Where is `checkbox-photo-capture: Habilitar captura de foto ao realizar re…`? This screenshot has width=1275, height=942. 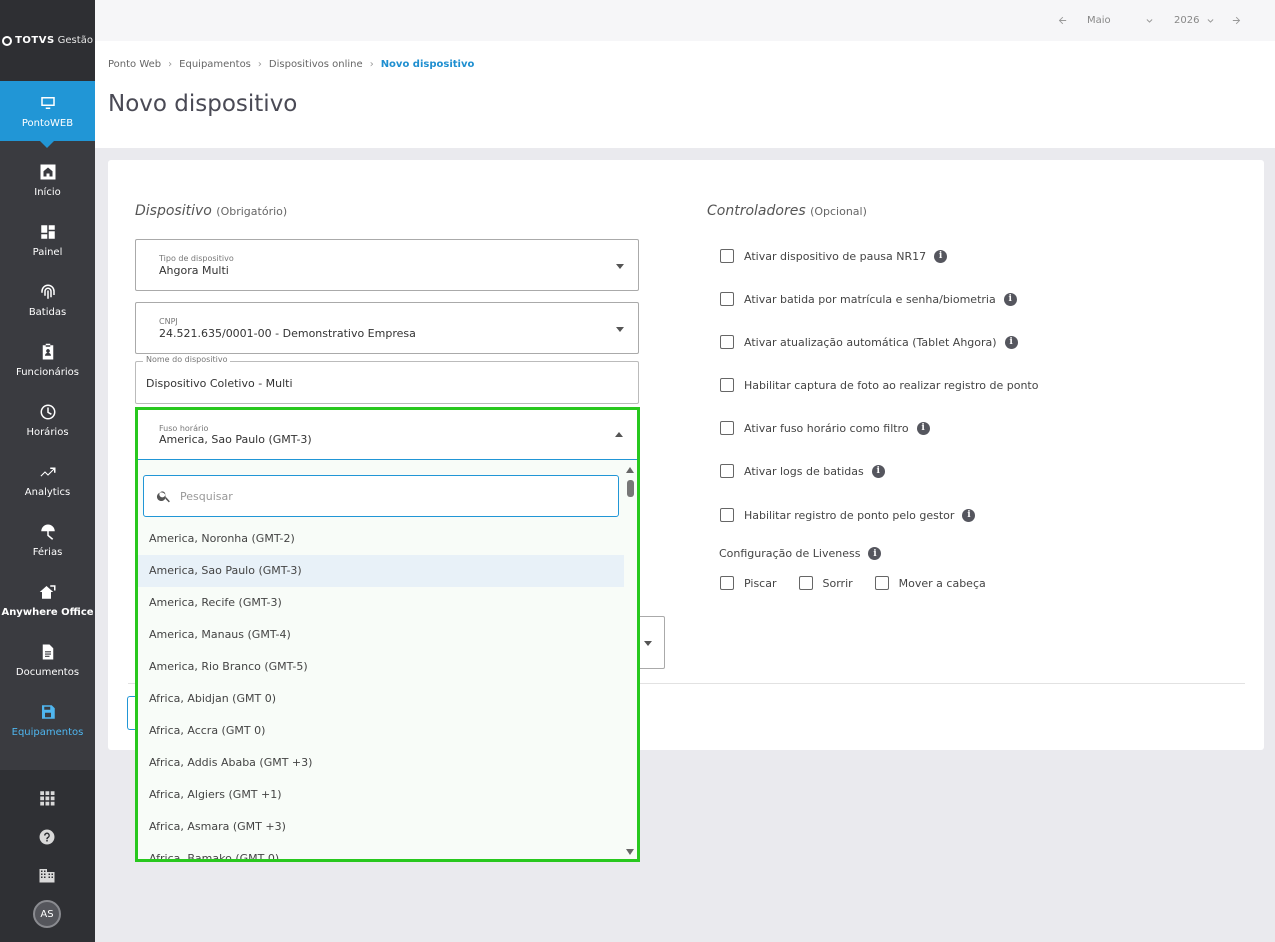
checkbox-photo-capture: Habilitar captura de foto ao realizar re… is located at coordinates (879, 385).